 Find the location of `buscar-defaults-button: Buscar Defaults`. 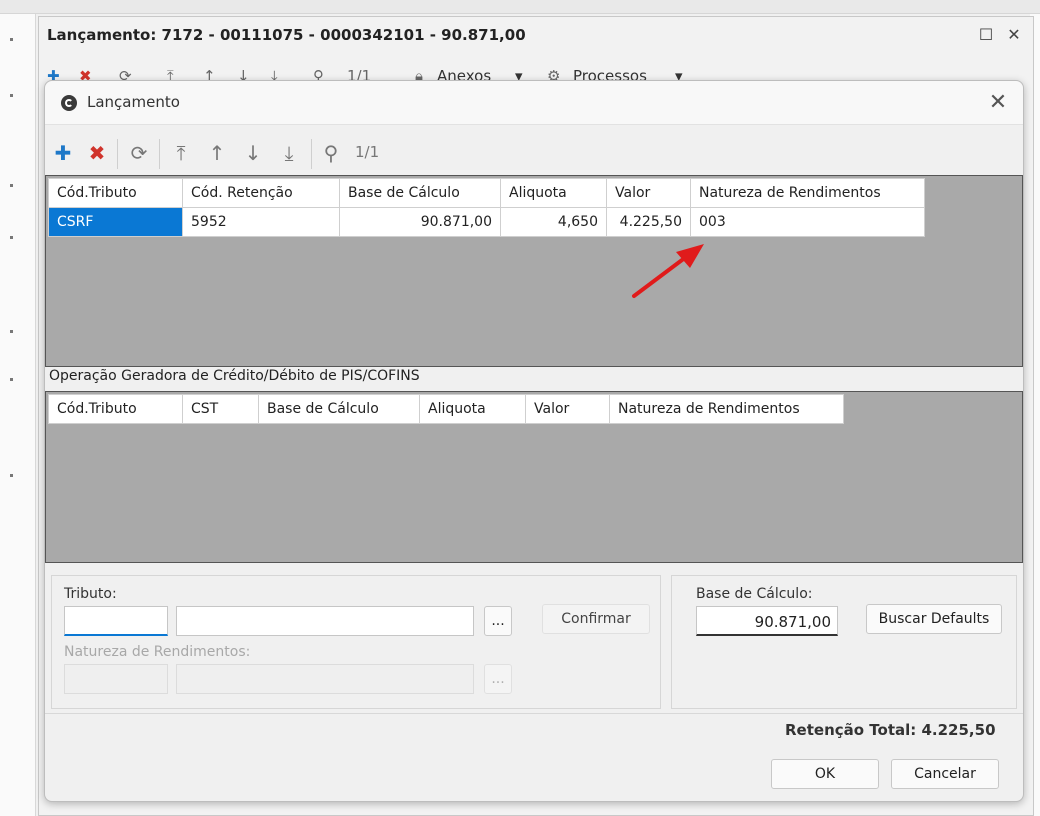

buscar-defaults-button: Buscar Defaults is located at coordinates (934, 619).